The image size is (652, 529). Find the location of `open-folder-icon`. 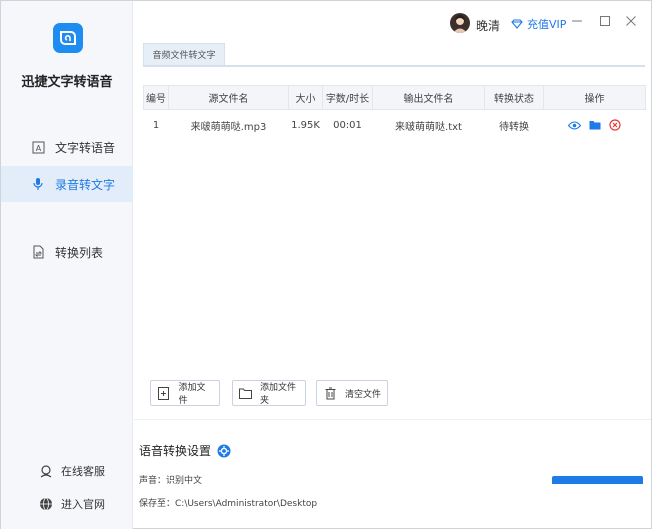

open-folder-icon is located at coordinates (595, 125).